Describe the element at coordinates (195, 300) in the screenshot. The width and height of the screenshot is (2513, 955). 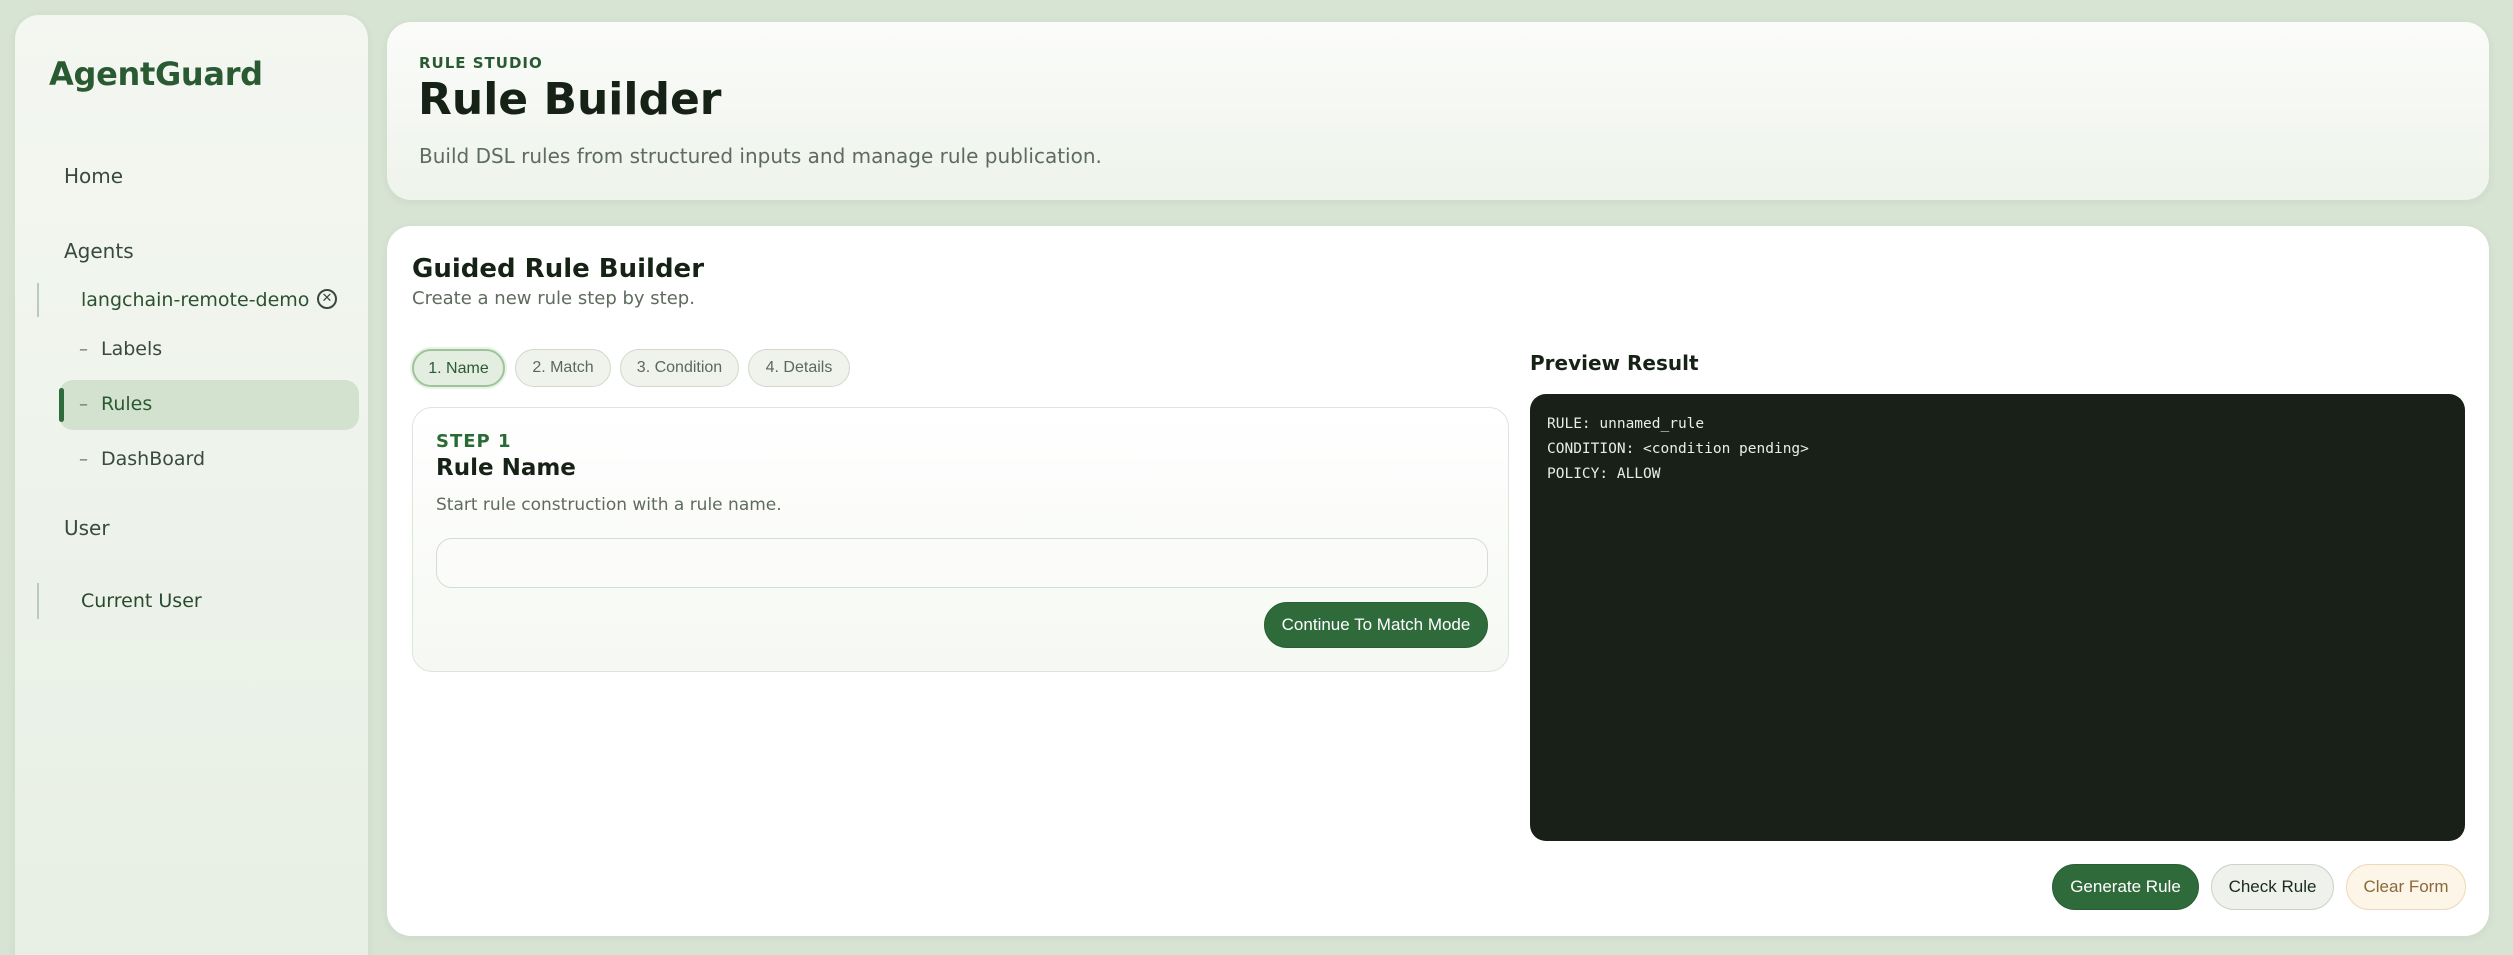
I see `agent-name: langchain-remote-demo` at that location.